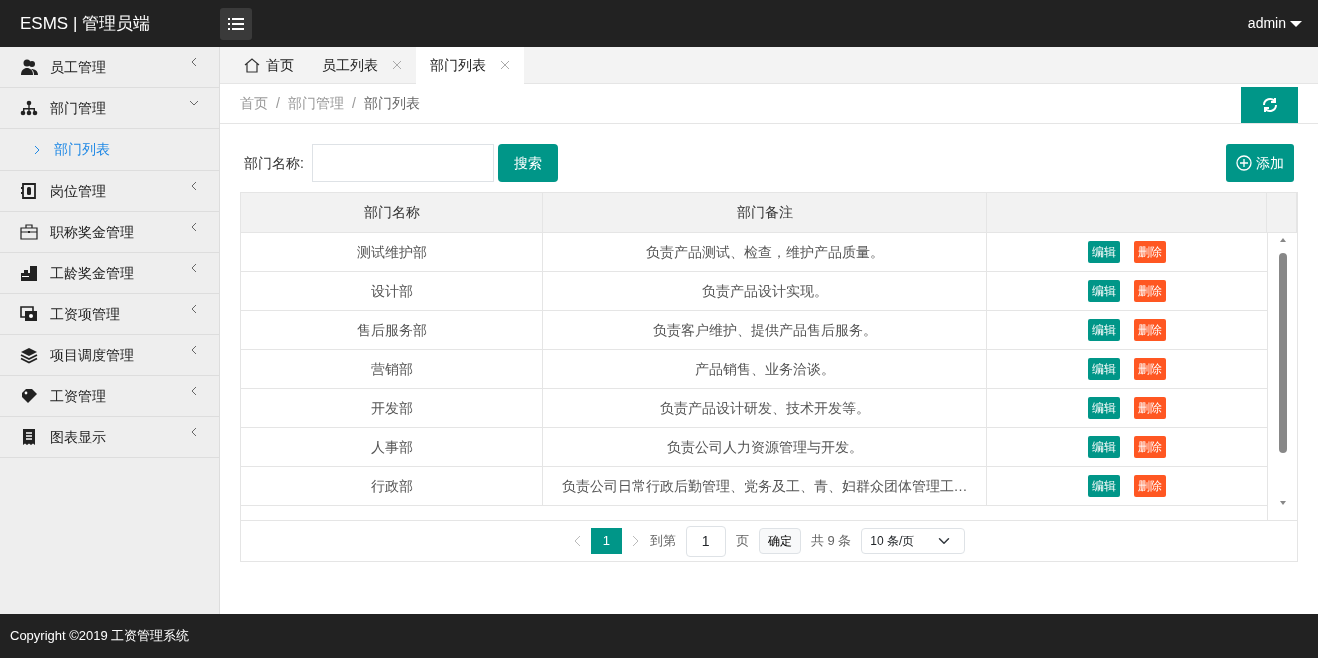 The width and height of the screenshot is (1318, 658). I want to click on caret-icon, so click(1296, 23).